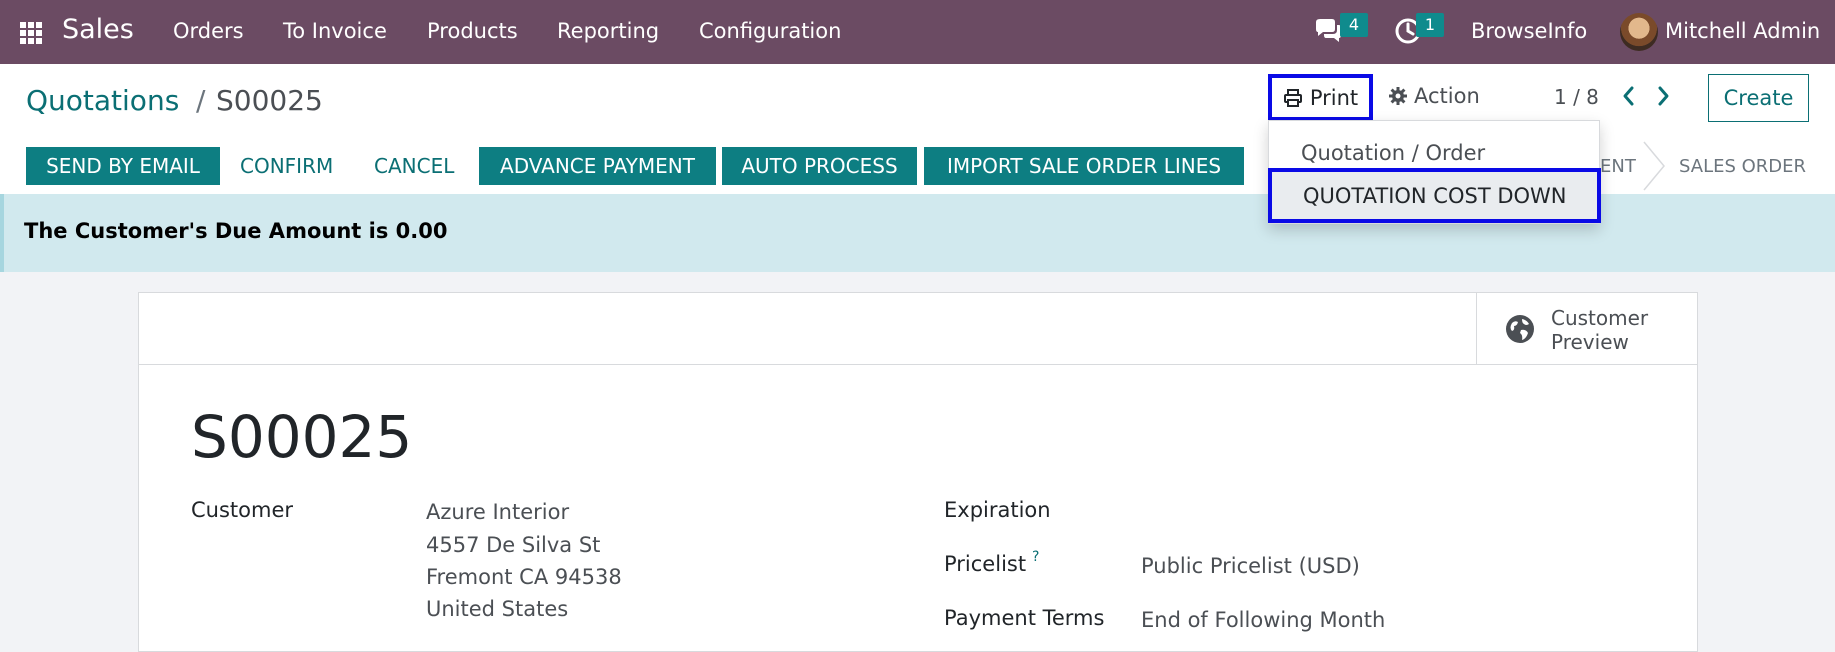  What do you see at coordinates (1024, 618) in the screenshot?
I see `payment-terms-label: Payment Terms` at bounding box center [1024, 618].